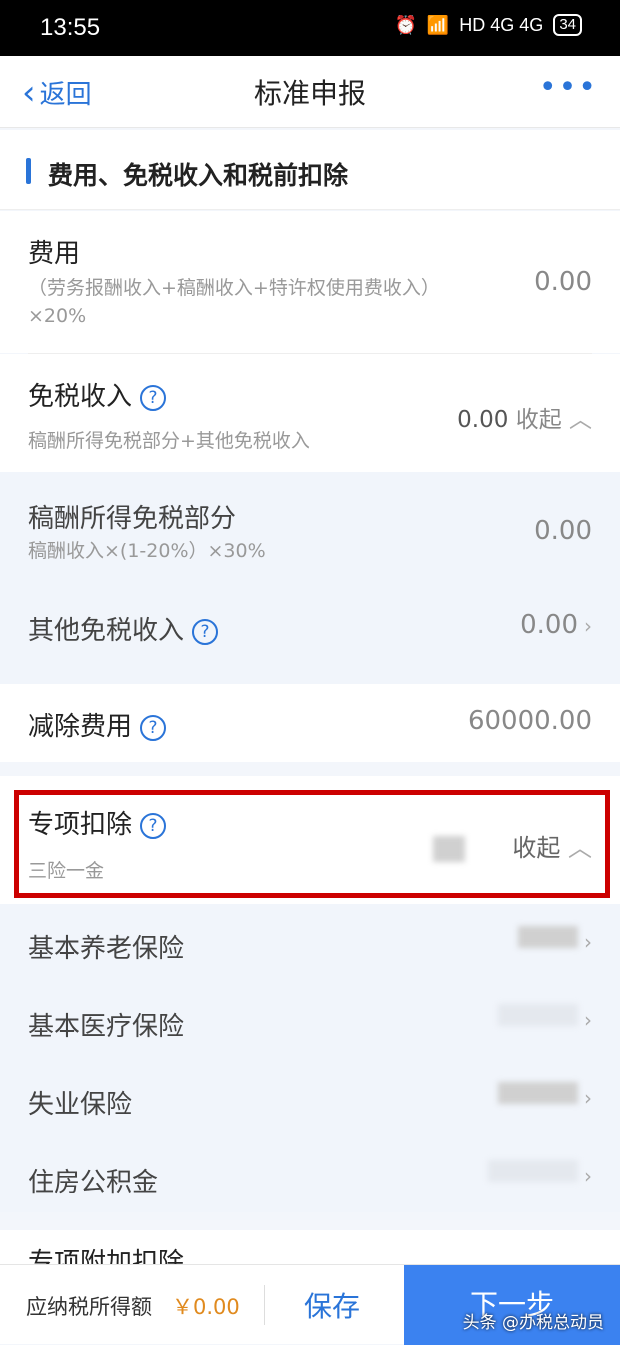 The width and height of the screenshot is (620, 1345). Describe the element at coordinates (310, 413) in the screenshot. I see `tax-free-row: 免税收入? 稿酬所得免税部分+其他免税收入 0.00 收起 ︿` at that location.